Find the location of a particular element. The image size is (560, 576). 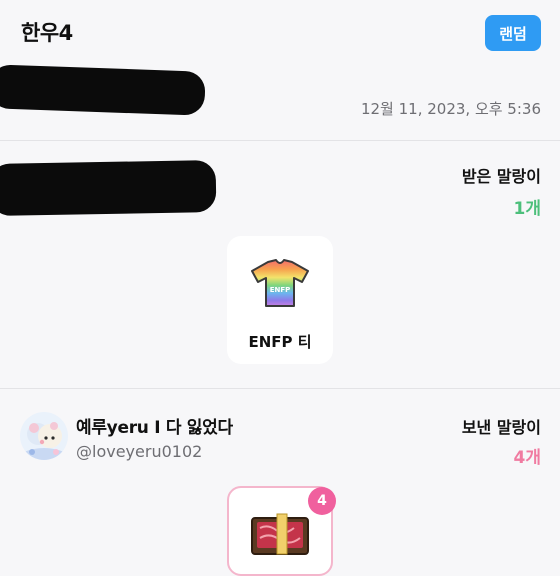

sent-label: 보낸 말랑이 is located at coordinates (501, 427).